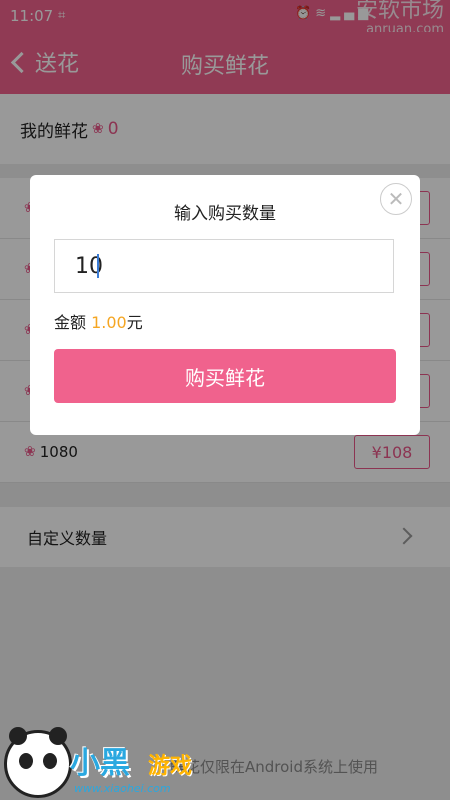  Describe the element at coordinates (224, 266) in the screenshot. I see `quantity-input` at that location.